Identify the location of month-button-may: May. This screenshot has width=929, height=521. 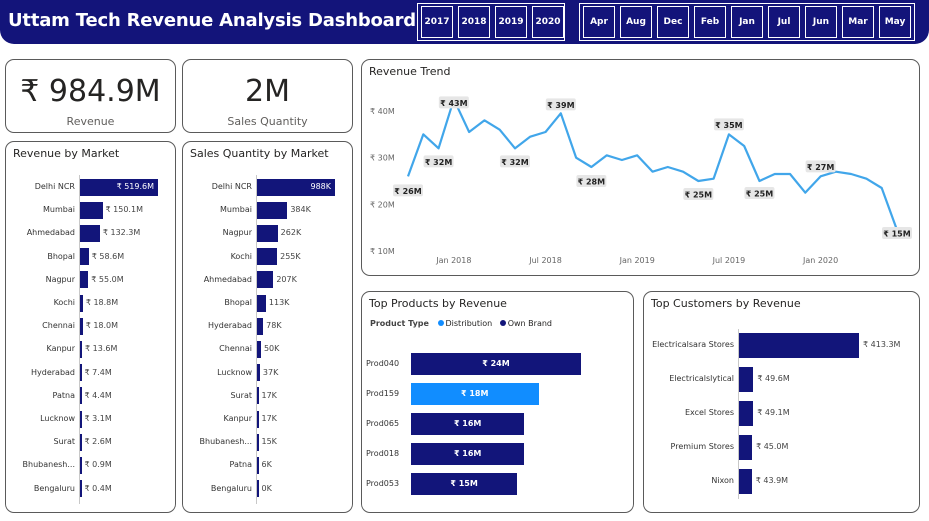
(895, 22).